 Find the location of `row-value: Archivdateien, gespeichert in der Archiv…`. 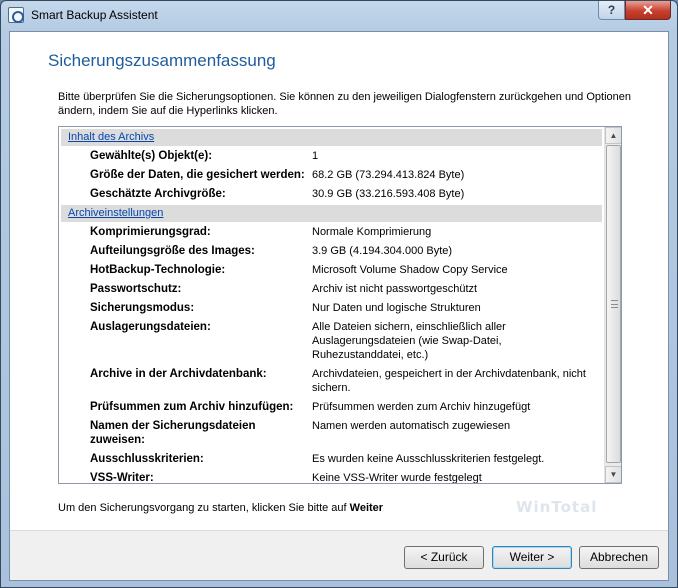

row-value: Archivdateien, gespeichert in der Archiv… is located at coordinates (449, 381).